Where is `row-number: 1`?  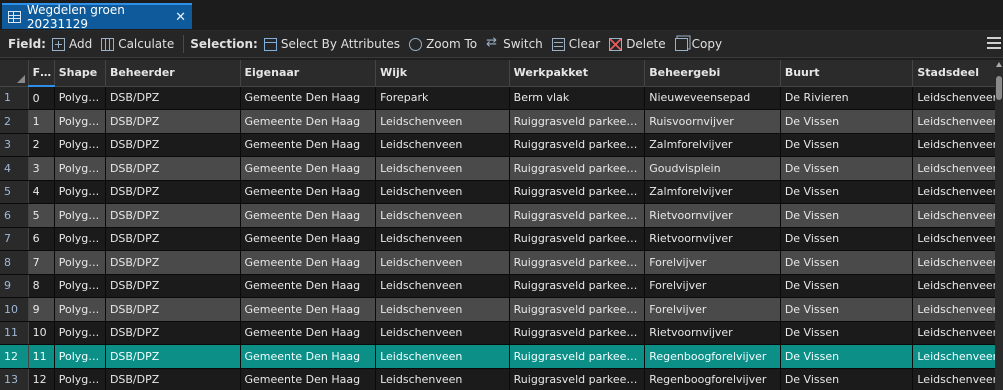 row-number: 1 is located at coordinates (14, 98).